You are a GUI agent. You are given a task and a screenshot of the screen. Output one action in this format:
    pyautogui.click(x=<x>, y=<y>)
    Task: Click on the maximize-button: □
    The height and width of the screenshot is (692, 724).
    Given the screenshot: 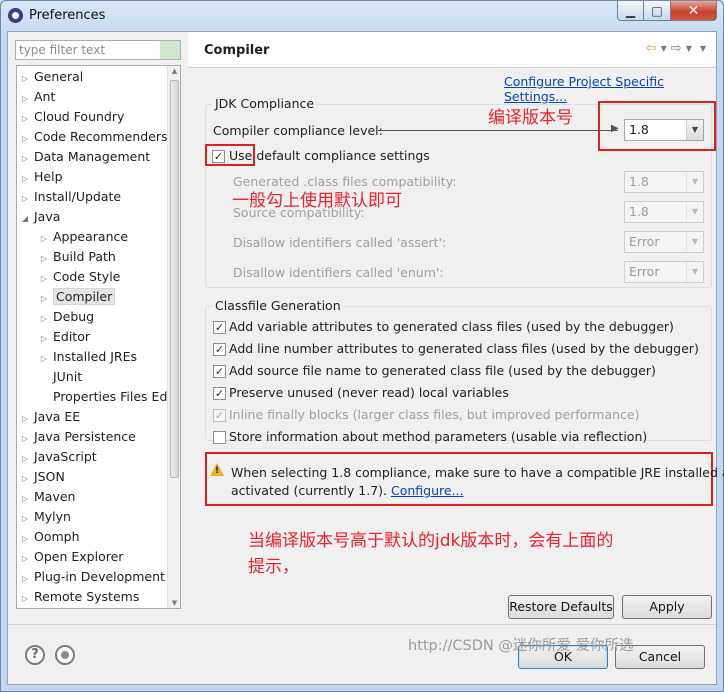 What is the action you would take?
    pyautogui.click(x=657, y=11)
    